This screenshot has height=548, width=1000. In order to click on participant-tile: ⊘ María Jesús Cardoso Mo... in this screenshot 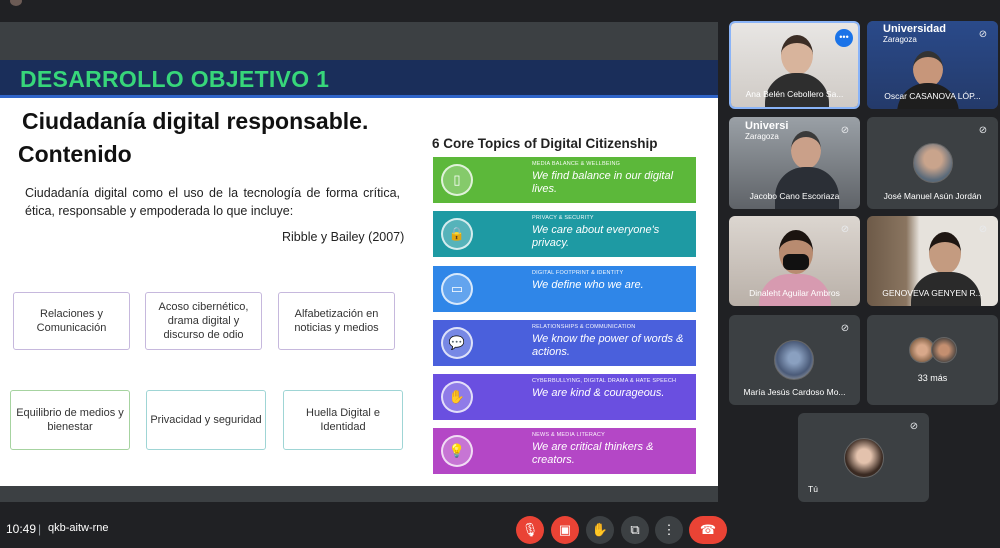, I will do `click(794, 360)`.